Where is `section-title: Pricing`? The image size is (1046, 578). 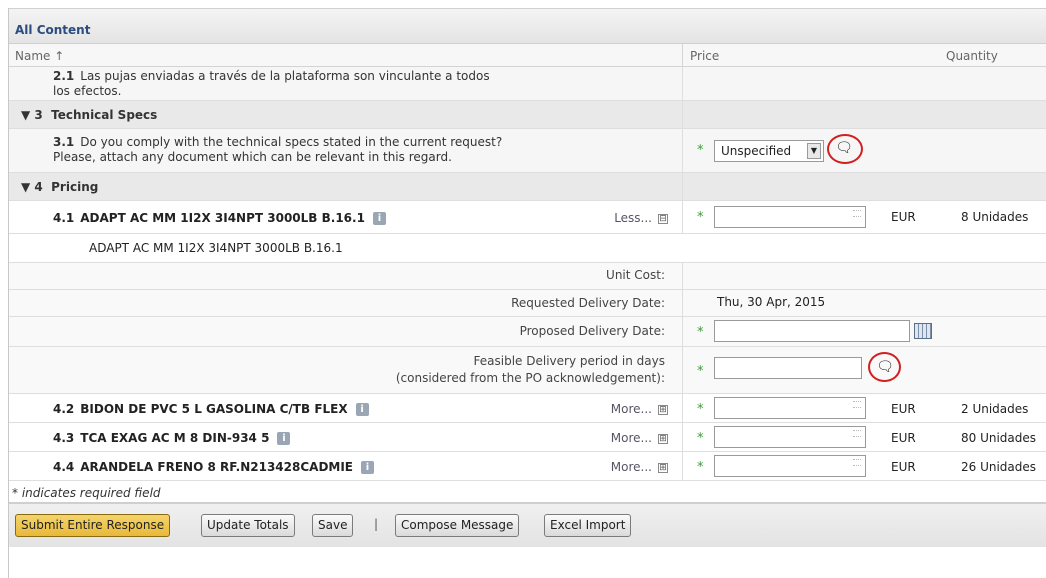
section-title: Pricing is located at coordinates (75, 187).